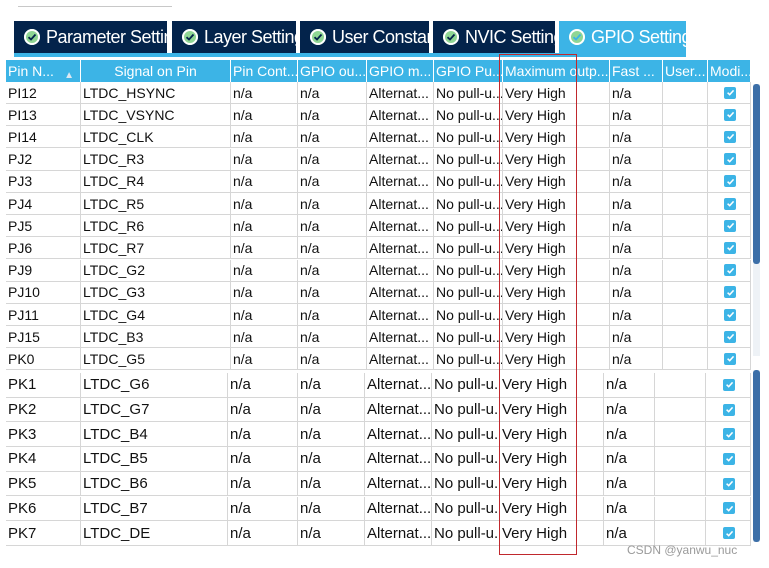 This screenshot has width=769, height=568. What do you see at coordinates (242, 37) in the screenshot?
I see `tab-layer-settings: Layer Settings` at bounding box center [242, 37].